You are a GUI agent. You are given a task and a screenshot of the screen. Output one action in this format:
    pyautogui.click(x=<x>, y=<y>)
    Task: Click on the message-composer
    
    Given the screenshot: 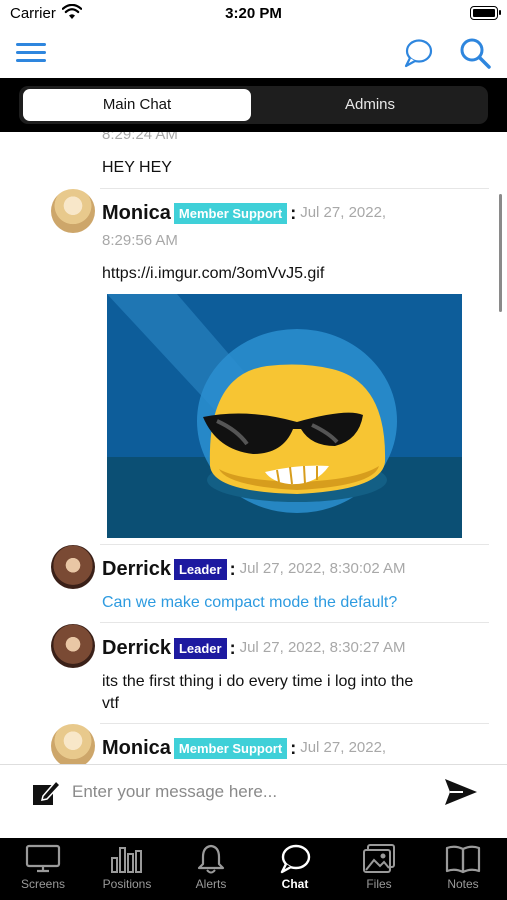 What is the action you would take?
    pyautogui.click(x=253, y=801)
    